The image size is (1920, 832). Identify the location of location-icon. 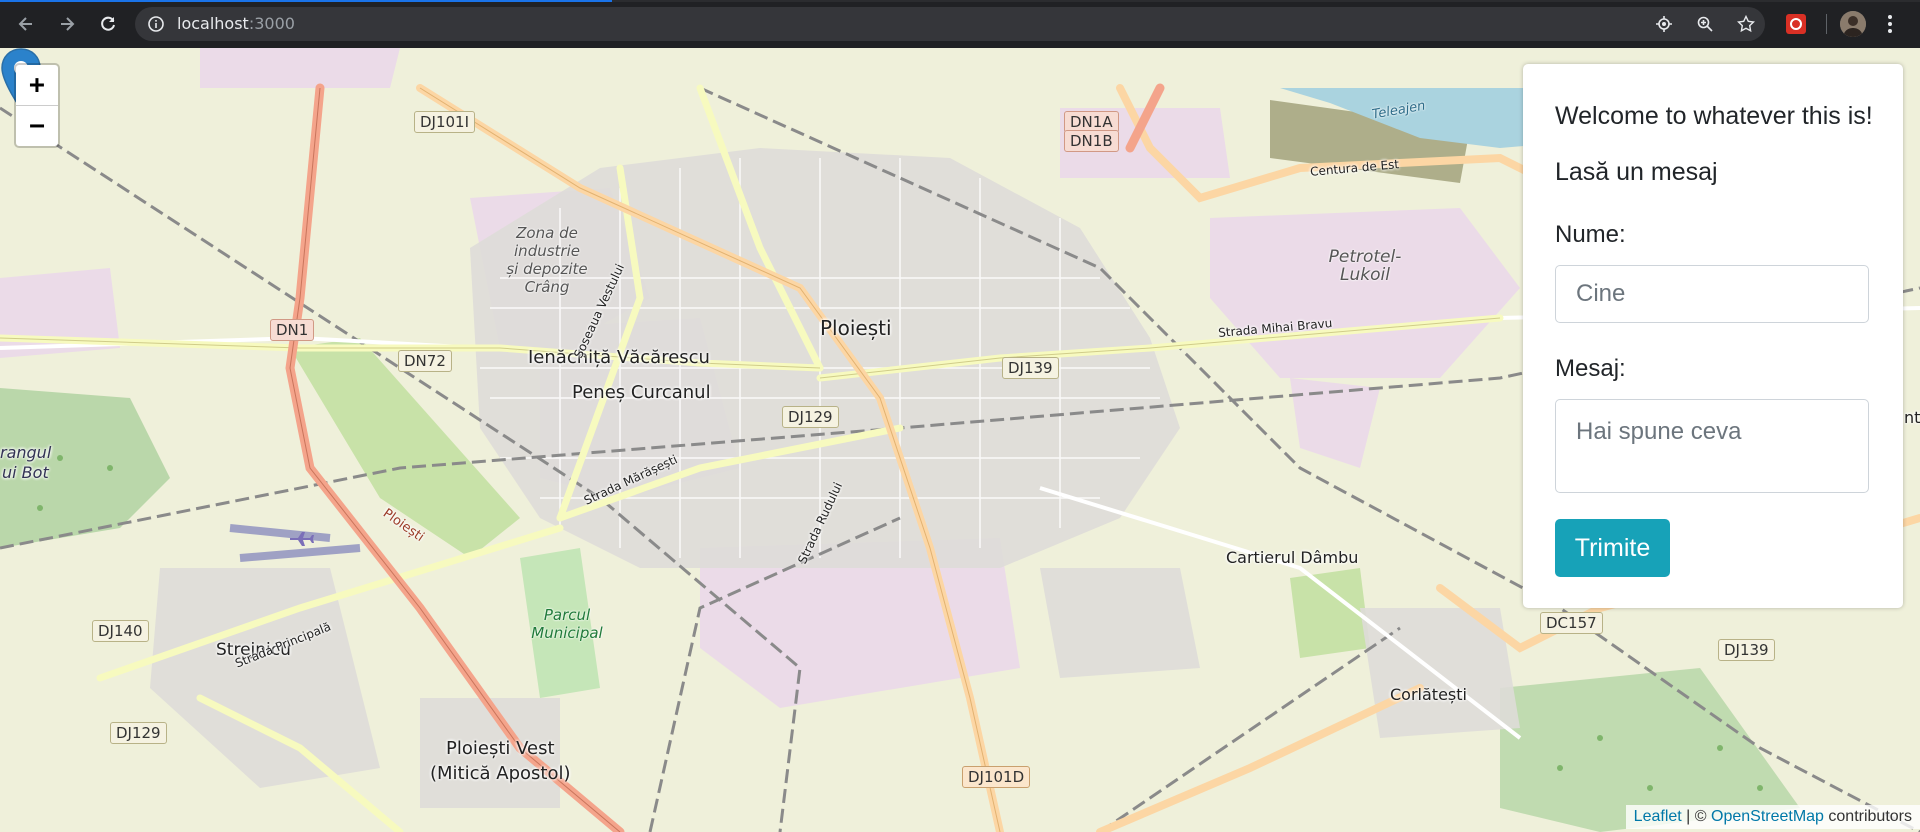
(1664, 24).